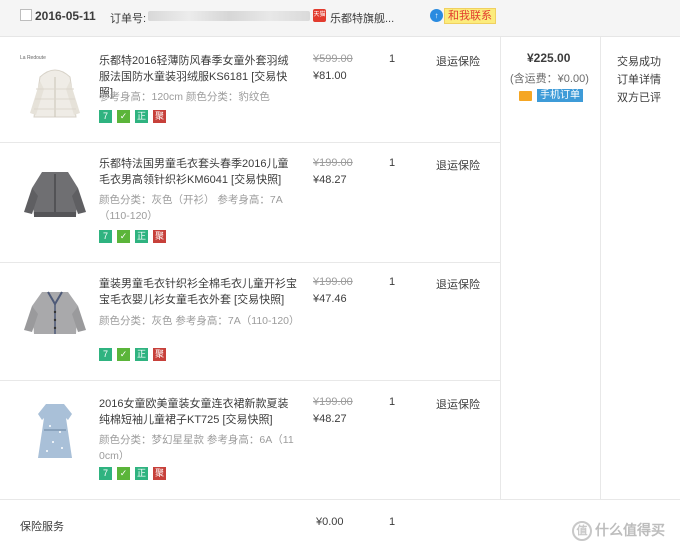 The width and height of the screenshot is (680, 552). I want to click on order-number-label: 订单号:, so click(128, 19).